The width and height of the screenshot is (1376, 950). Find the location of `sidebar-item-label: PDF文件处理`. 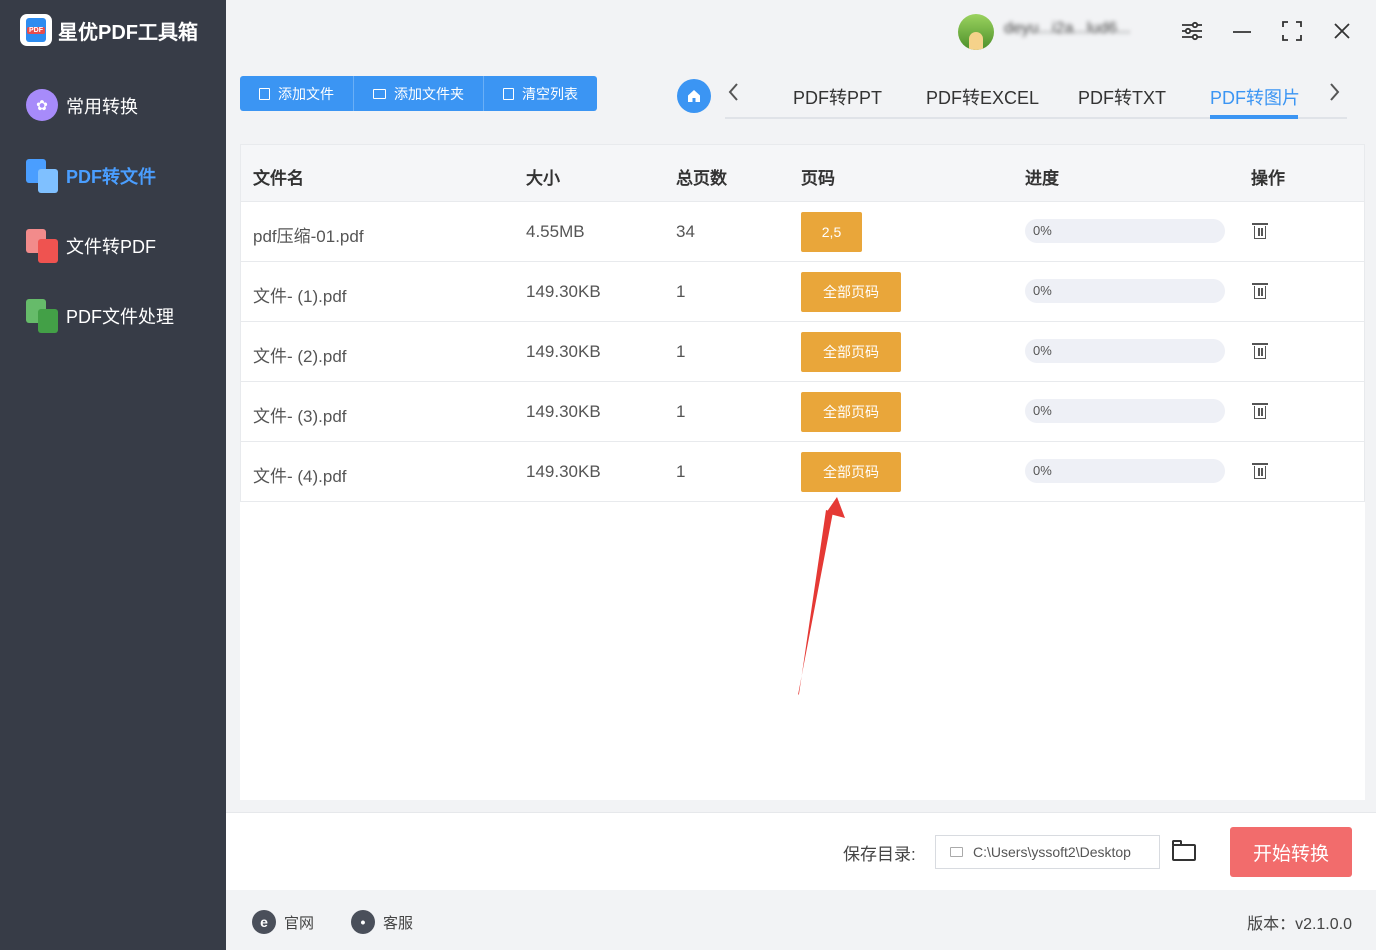

sidebar-item-label: PDF文件处理 is located at coordinates (120, 317).